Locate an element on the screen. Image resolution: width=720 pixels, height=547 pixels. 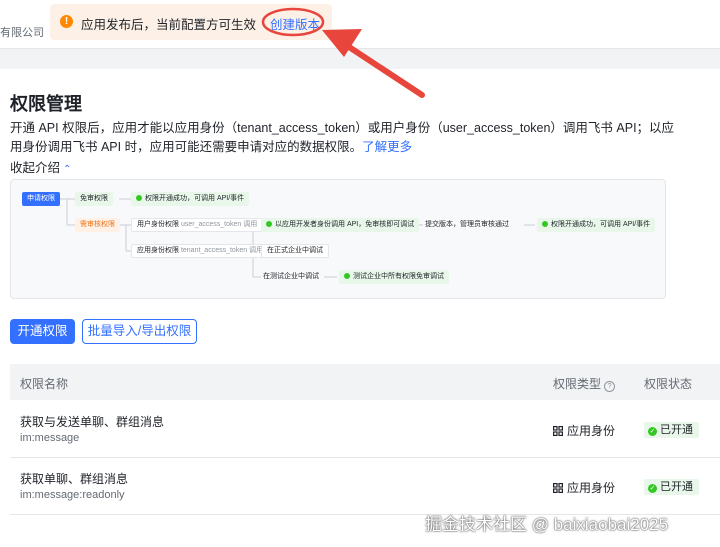
collapse-label: 收起介绍 is located at coordinates (35, 168).